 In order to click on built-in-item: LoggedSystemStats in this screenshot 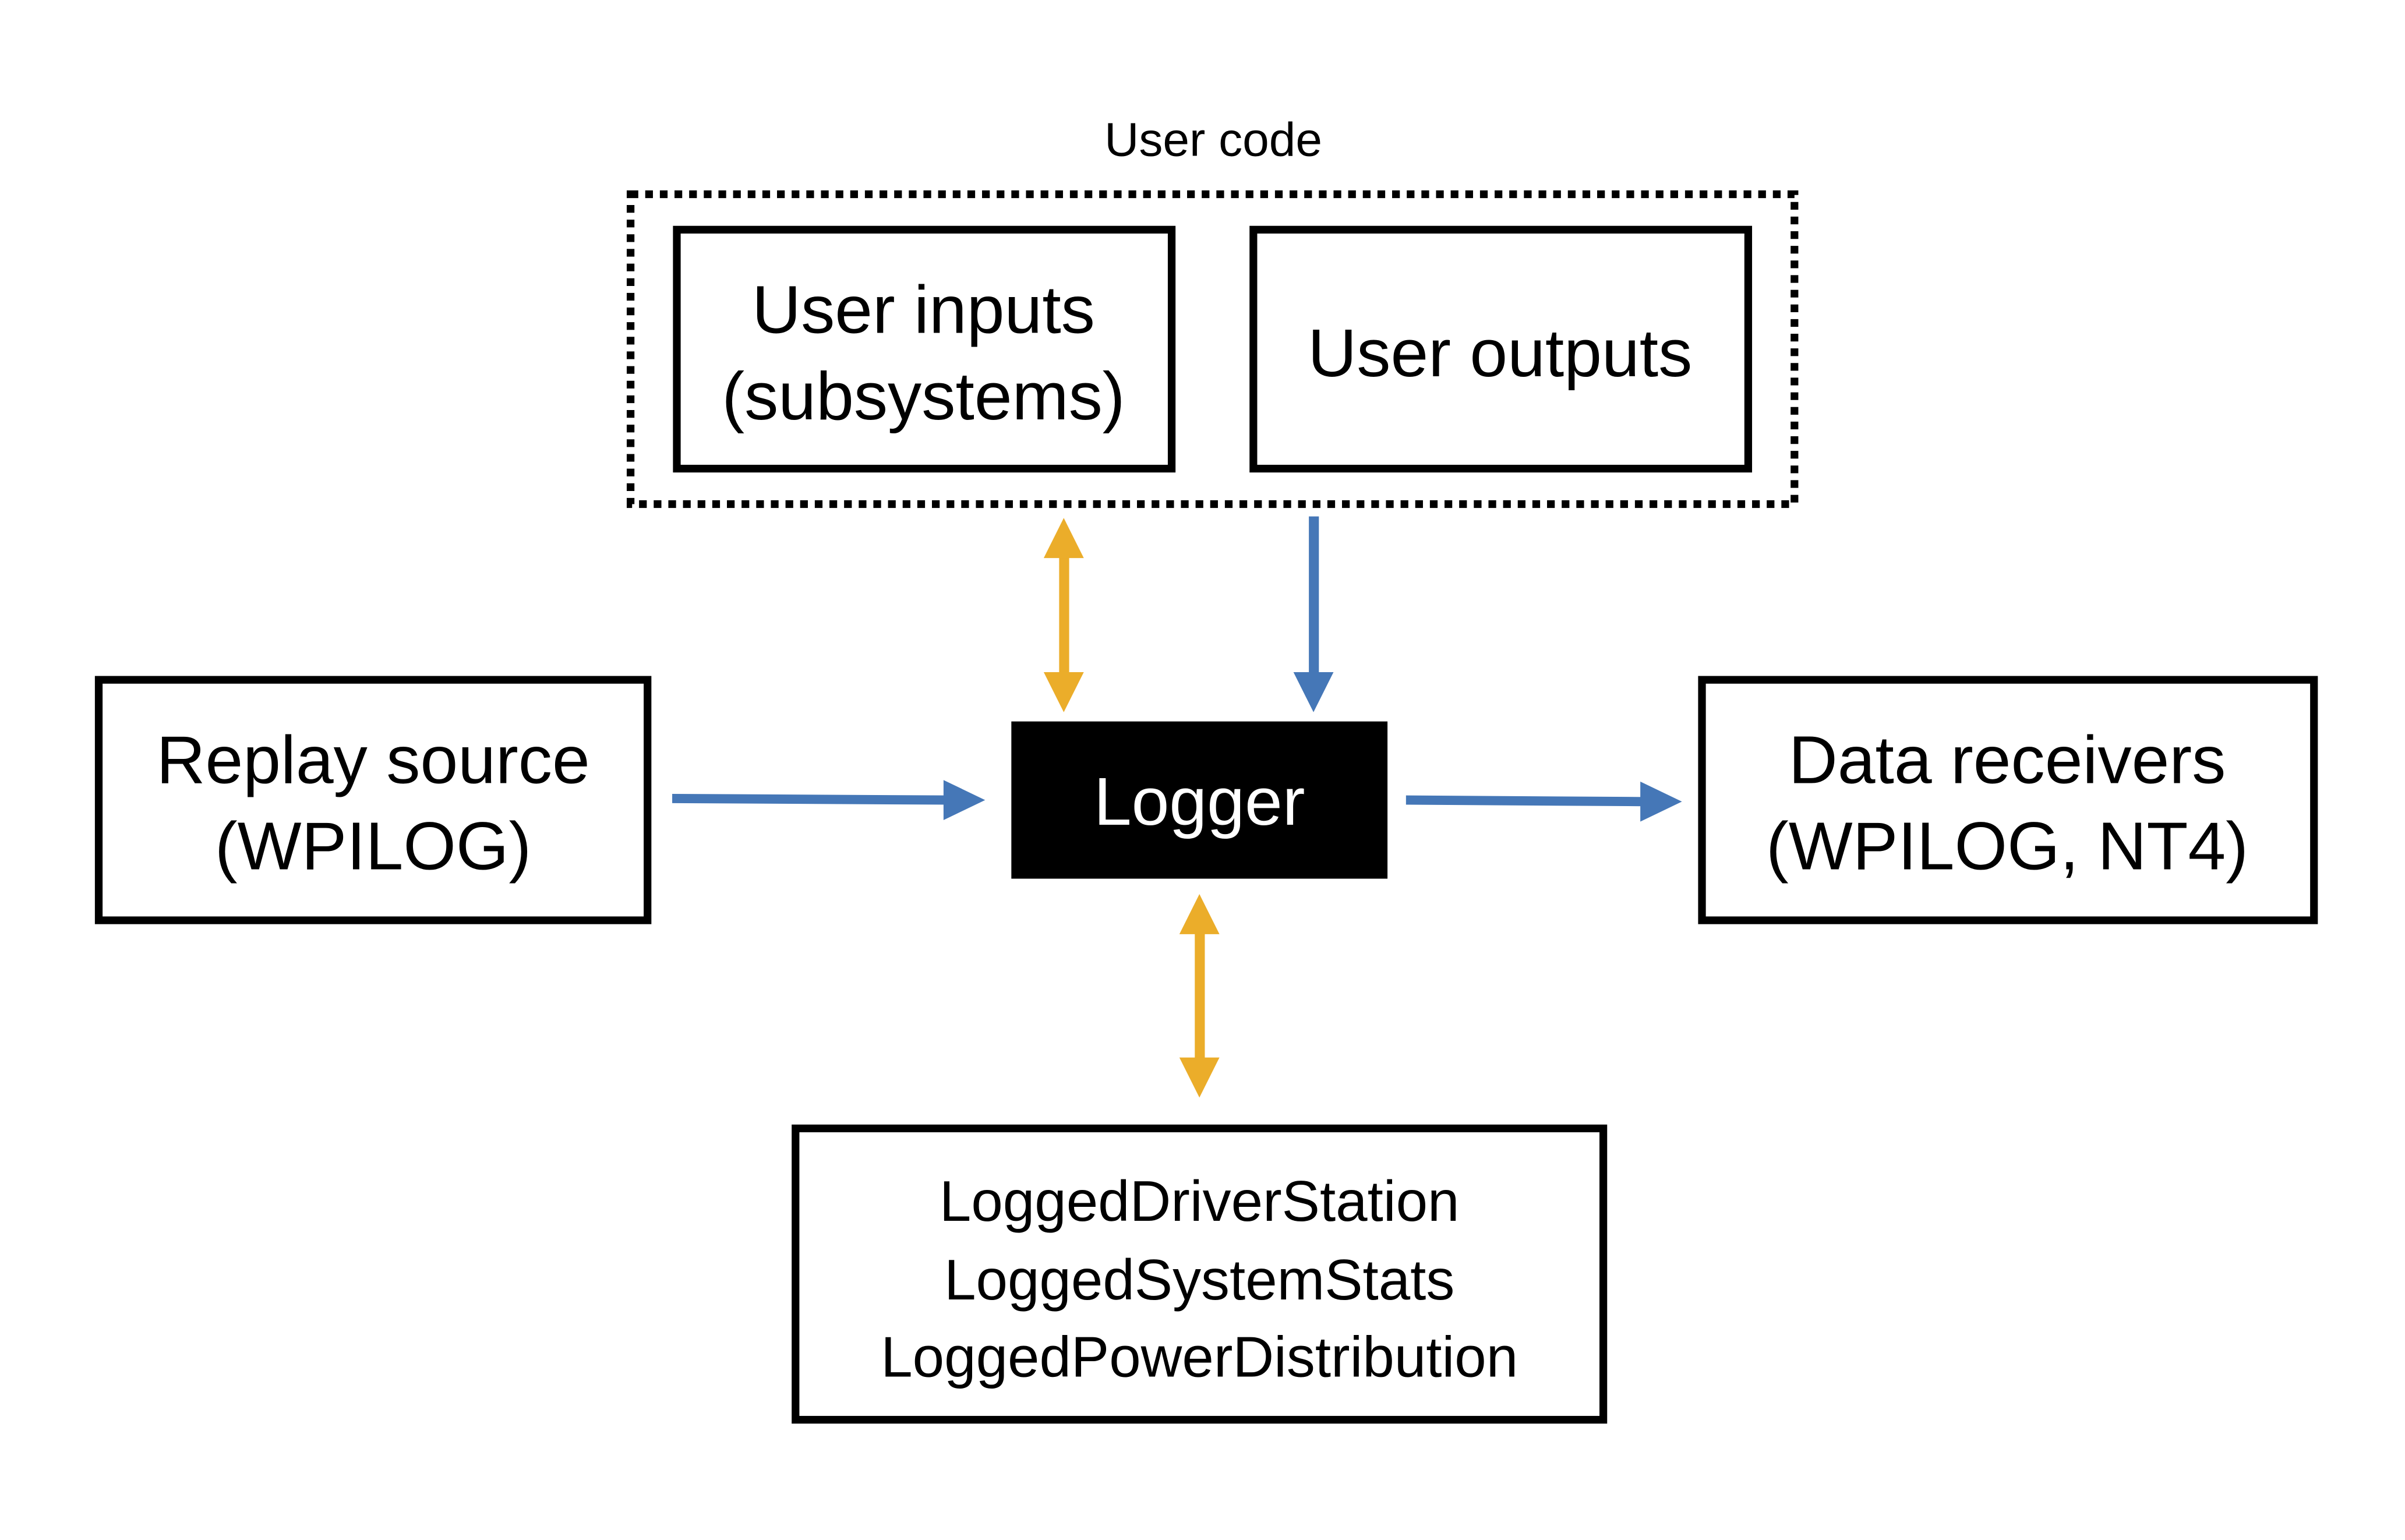, I will do `click(1199, 1280)`.